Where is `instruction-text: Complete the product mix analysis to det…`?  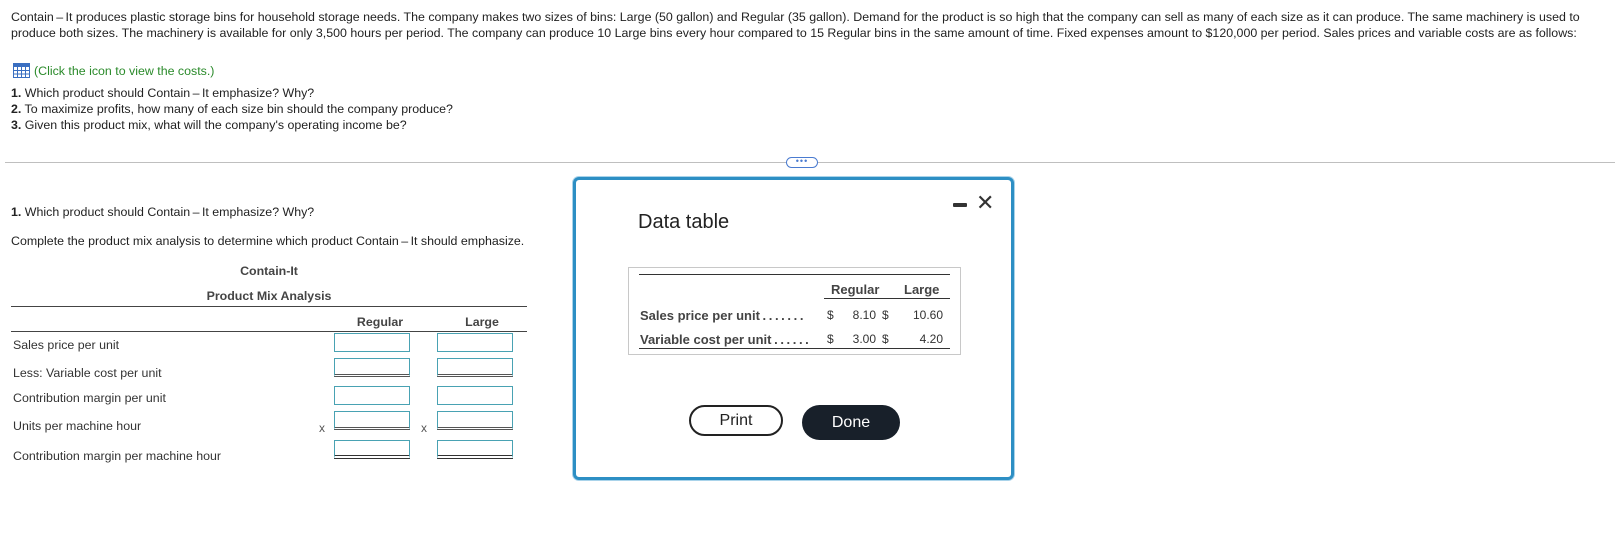
instruction-text: Complete the product mix analysis to det… is located at coordinates (268, 241).